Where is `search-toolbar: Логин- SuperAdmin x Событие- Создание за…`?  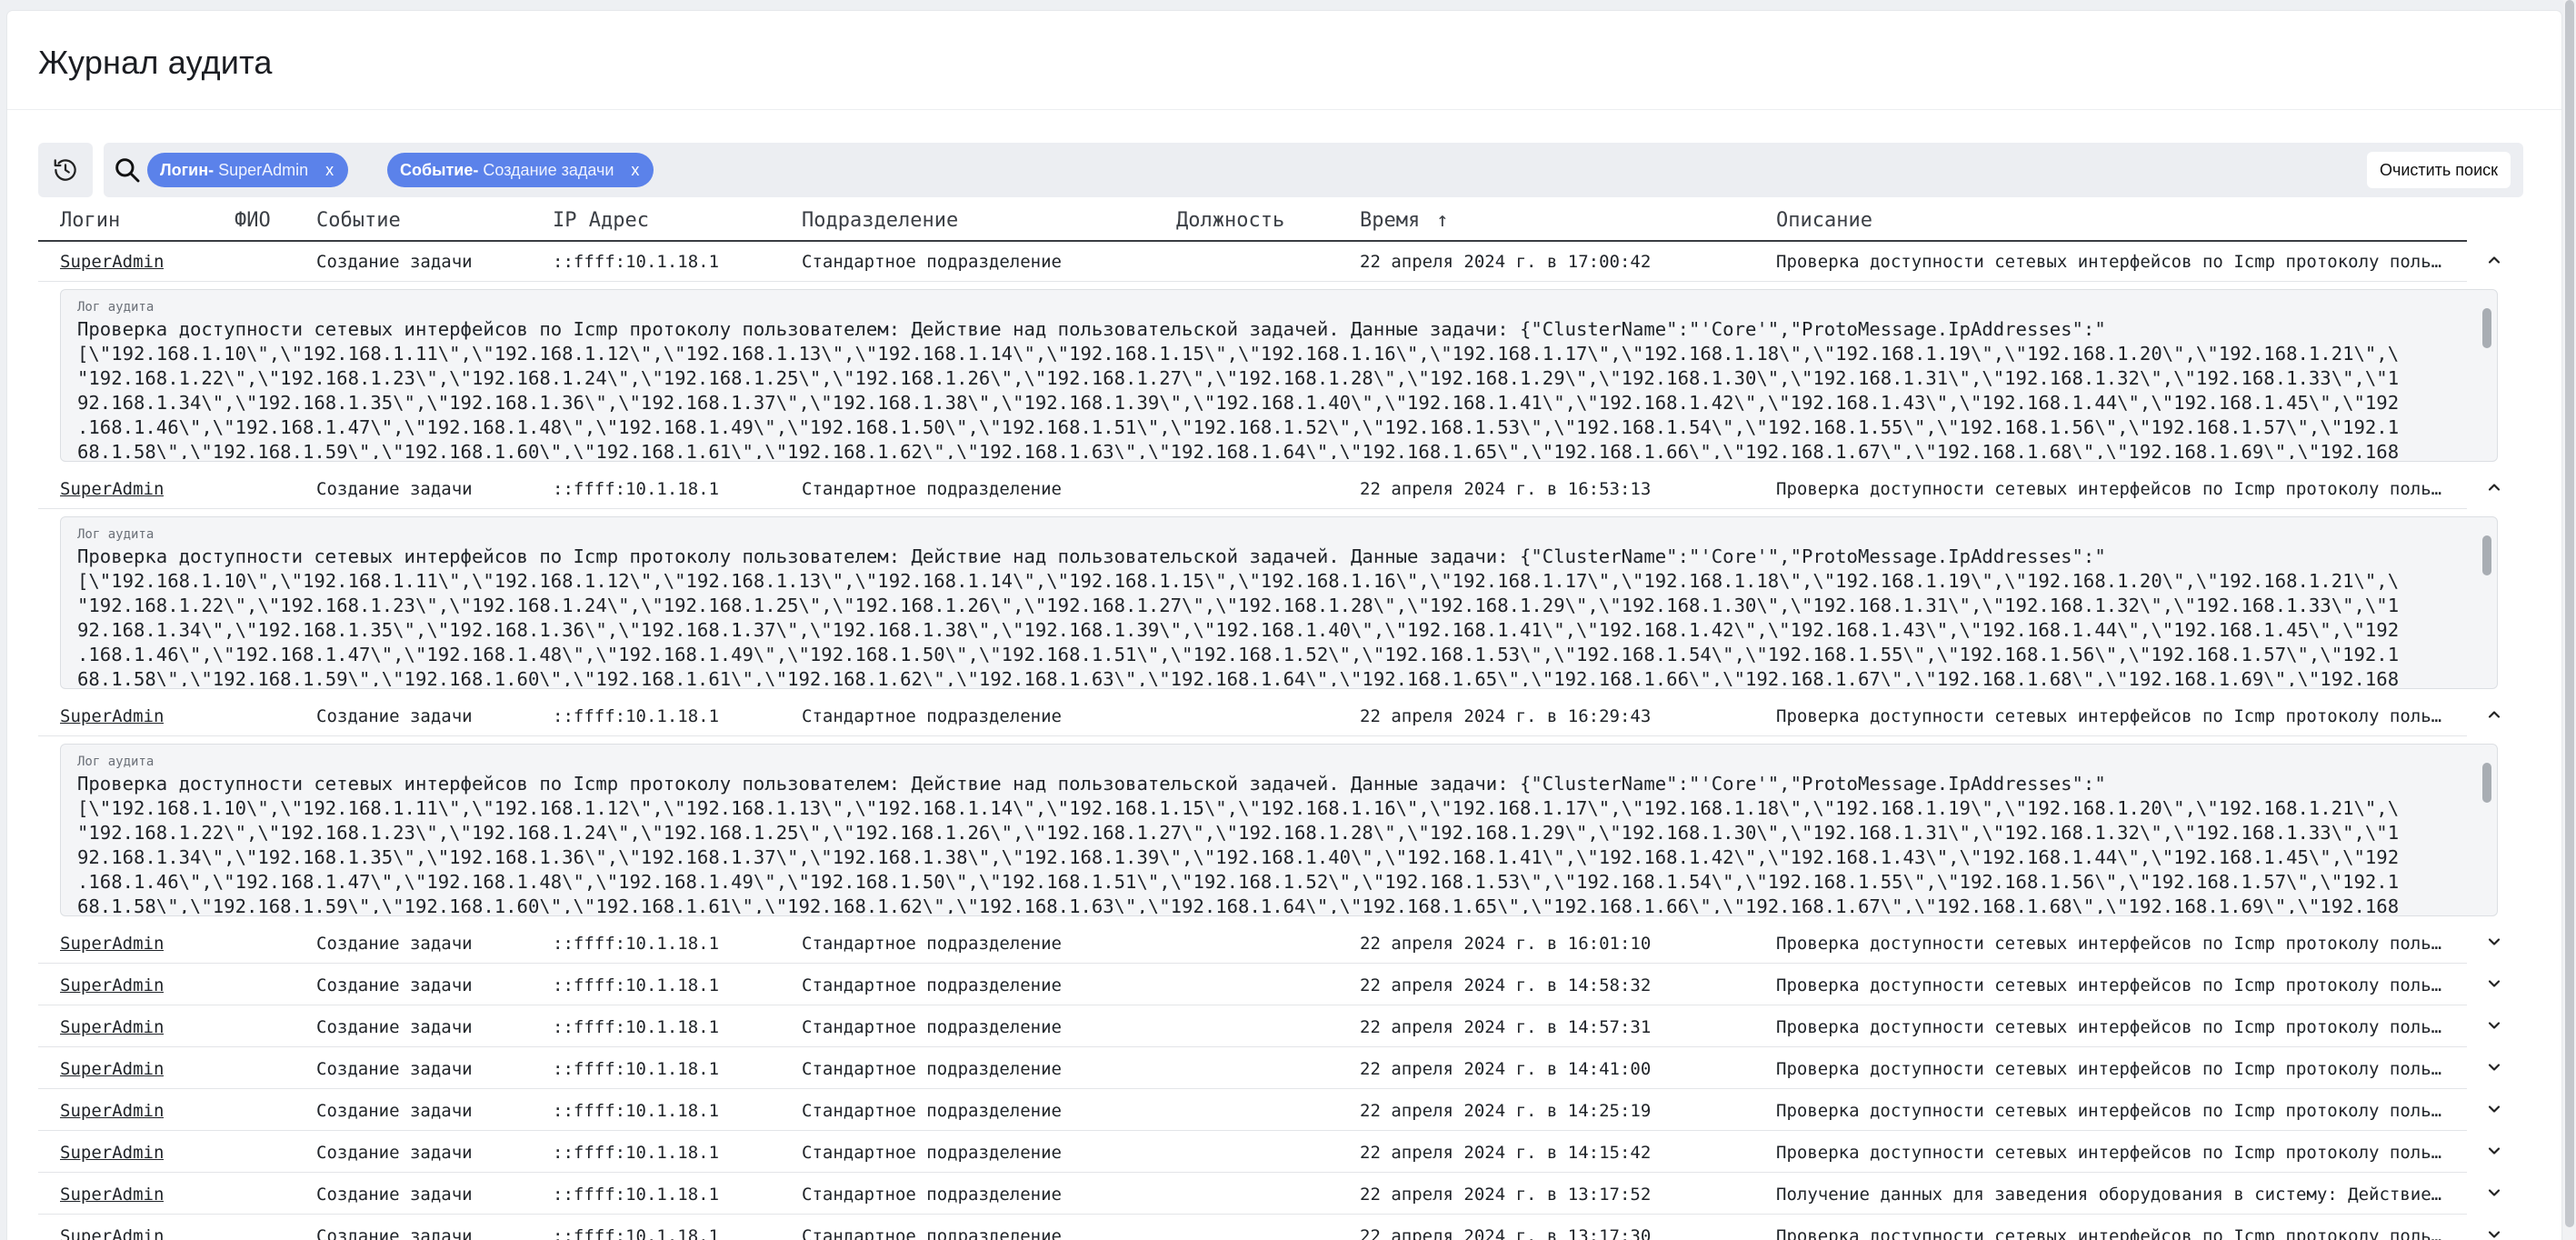 search-toolbar: Логин- SuperAdmin x Событие- Создание за… is located at coordinates (1280, 170).